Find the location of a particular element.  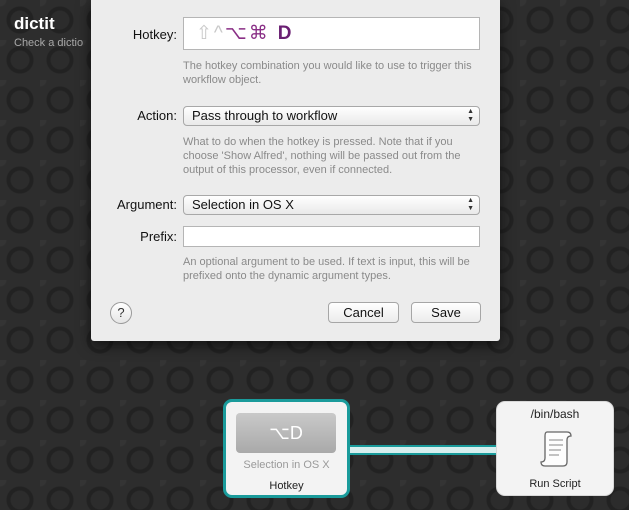

save-button: Save is located at coordinates (446, 312).